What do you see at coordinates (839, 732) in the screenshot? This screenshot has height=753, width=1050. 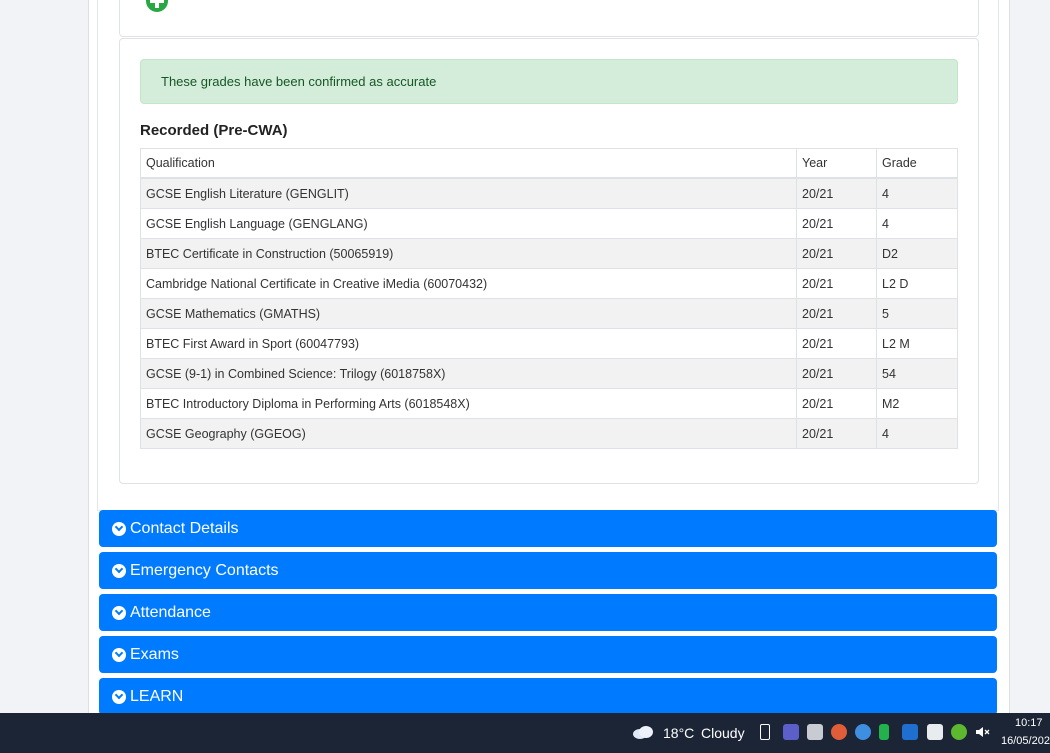 I see `record-icon` at bounding box center [839, 732].